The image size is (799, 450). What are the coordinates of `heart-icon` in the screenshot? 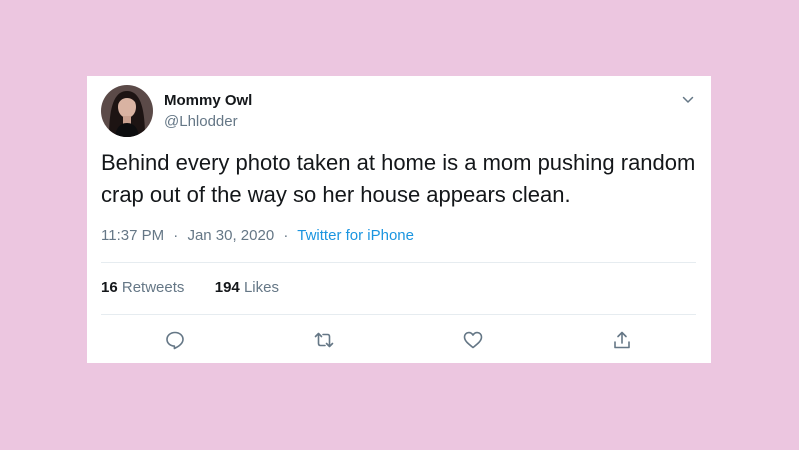 It's located at (473, 340).